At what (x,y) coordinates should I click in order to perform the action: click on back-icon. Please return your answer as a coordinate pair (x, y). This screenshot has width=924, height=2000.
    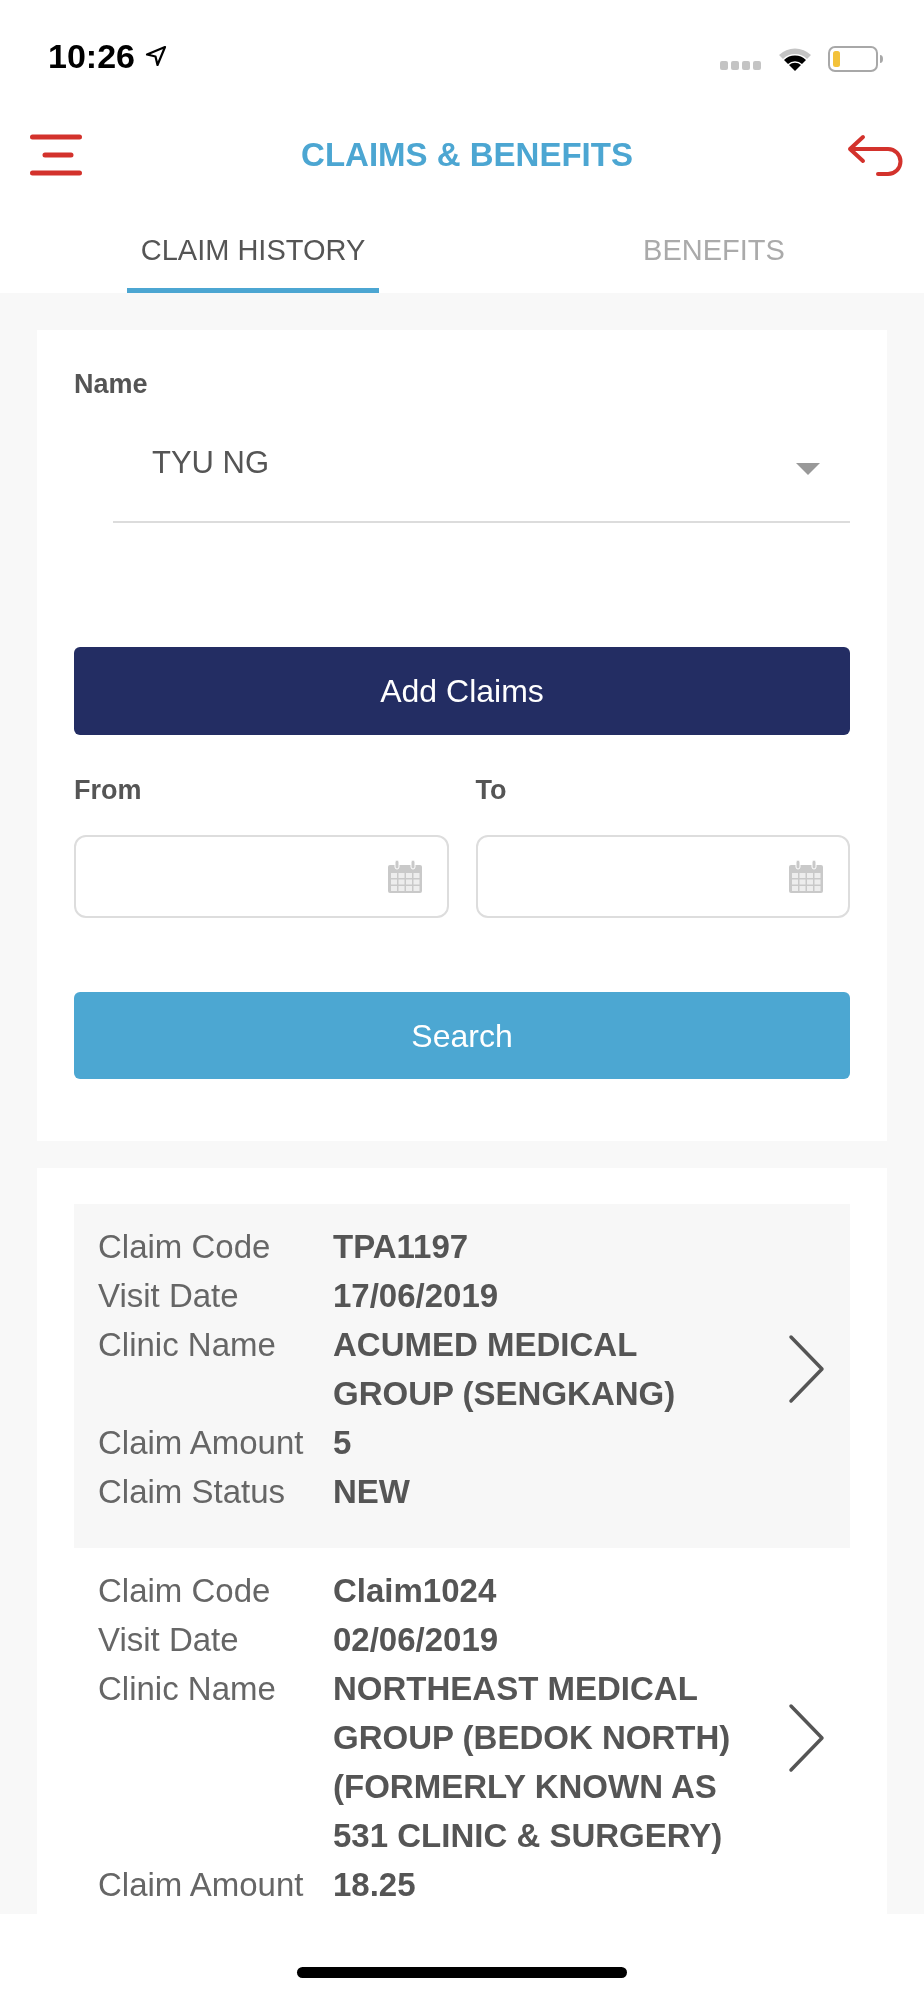
    Looking at the image, I should click on (875, 155).